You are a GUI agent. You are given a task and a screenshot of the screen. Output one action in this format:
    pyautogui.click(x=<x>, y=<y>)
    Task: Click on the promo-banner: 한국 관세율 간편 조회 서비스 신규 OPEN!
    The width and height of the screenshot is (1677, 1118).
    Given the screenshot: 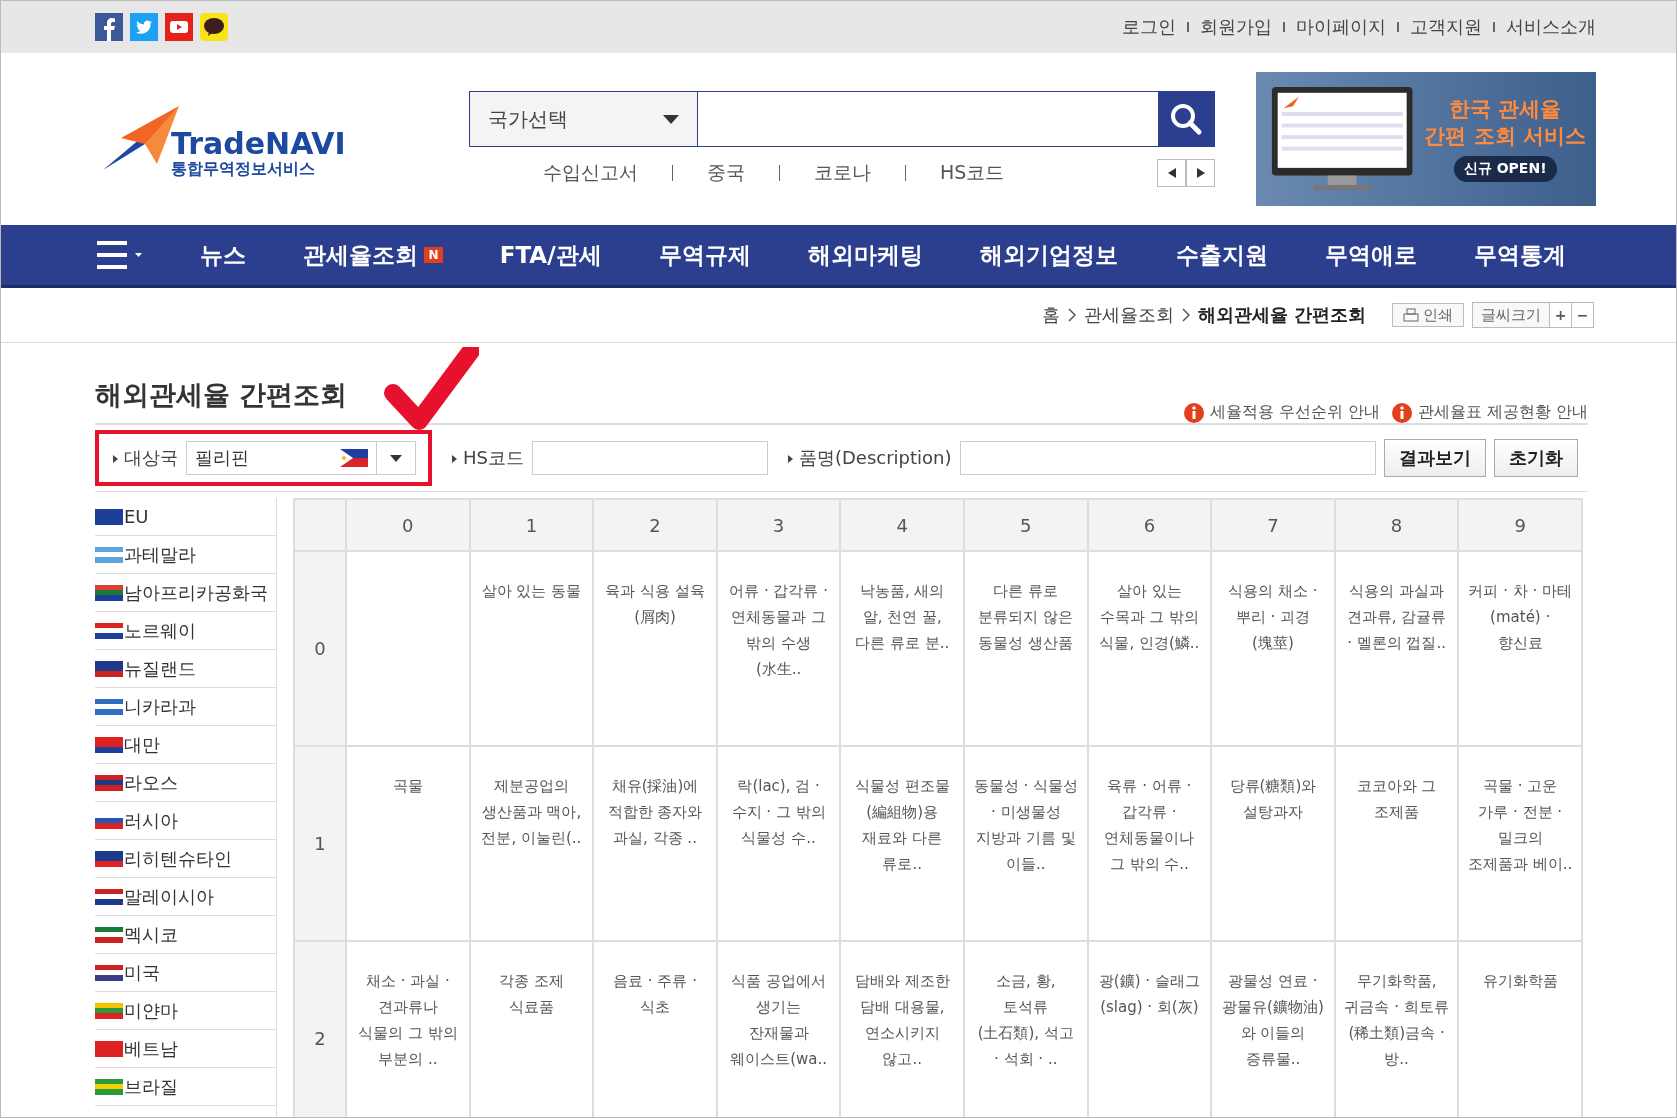 What is the action you would take?
    pyautogui.click(x=1426, y=139)
    